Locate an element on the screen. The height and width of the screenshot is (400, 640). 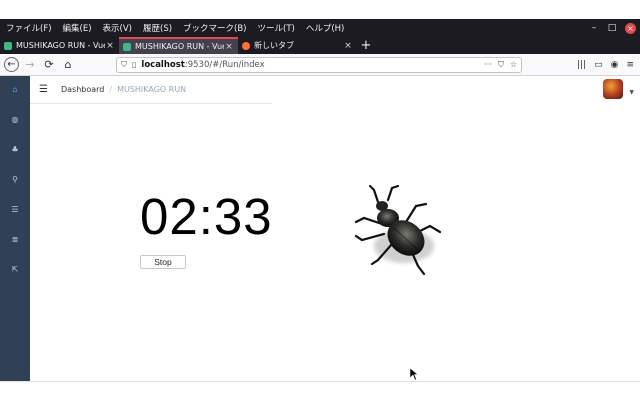
tab-label: 新しいタブ is located at coordinates (274, 45).